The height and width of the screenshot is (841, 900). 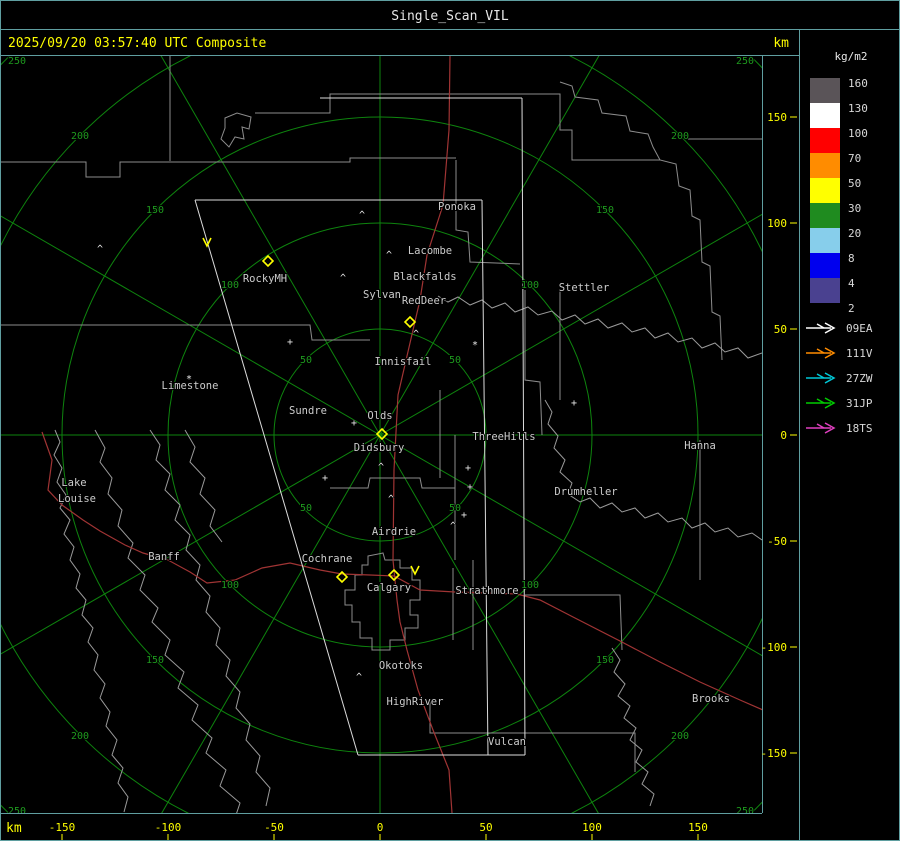 I want to click on bottom-axis-tick-label: -50, so click(x=274, y=827).